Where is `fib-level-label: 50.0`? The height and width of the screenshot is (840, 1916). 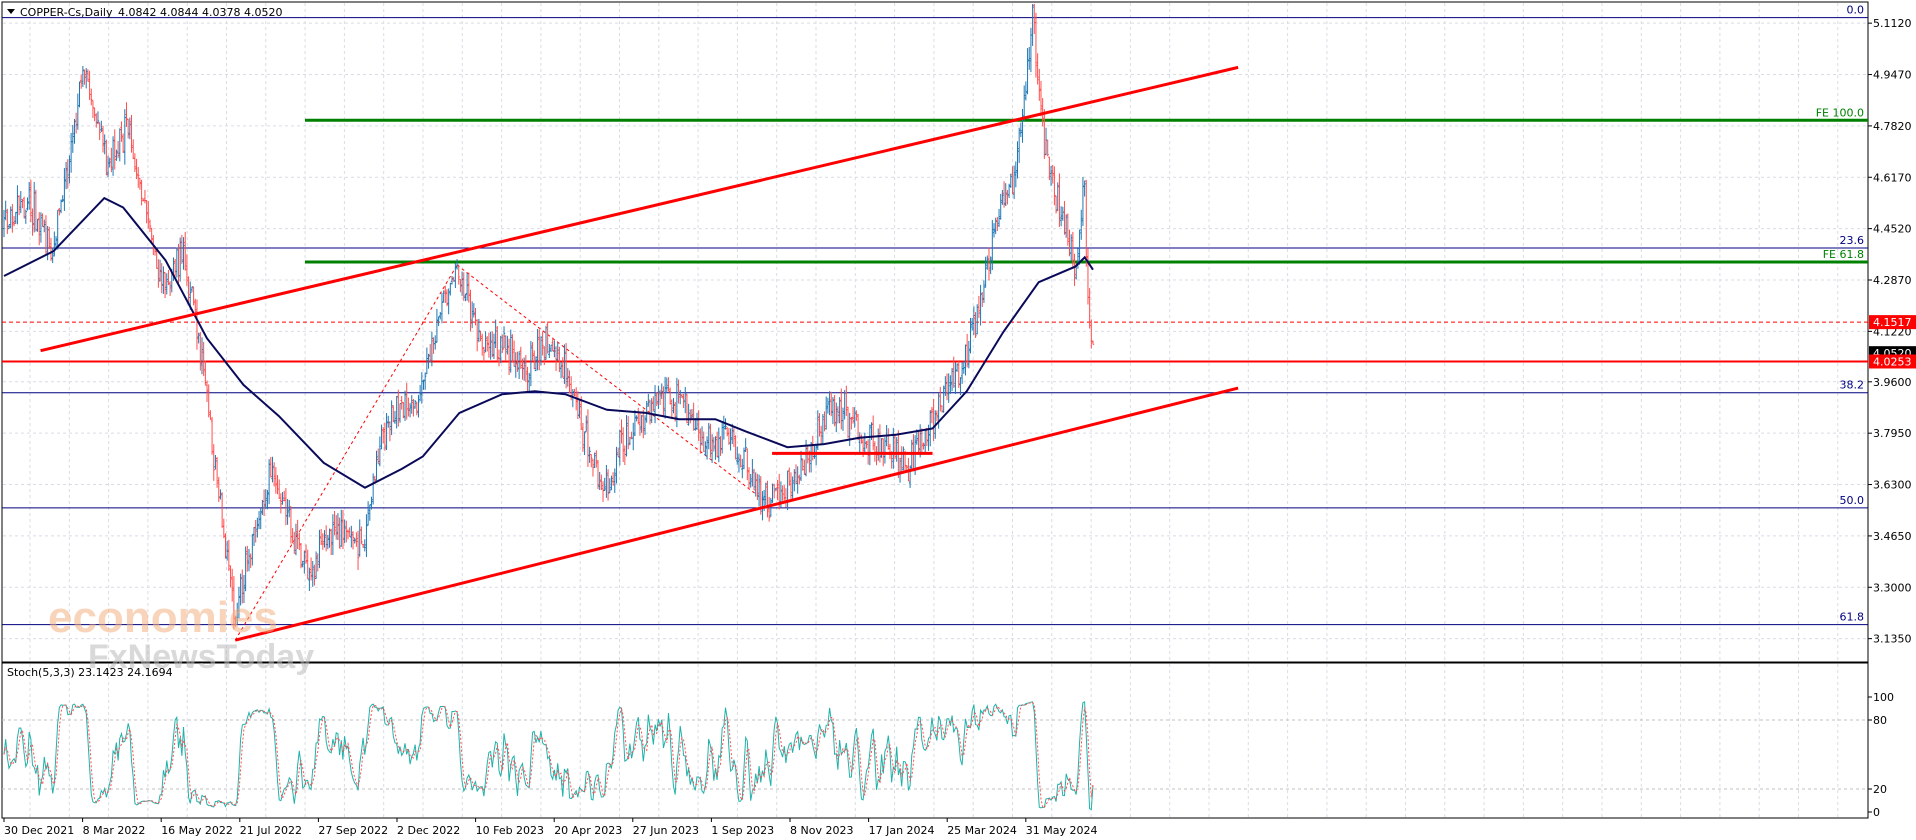 fib-level-label: 50.0 is located at coordinates (1852, 500).